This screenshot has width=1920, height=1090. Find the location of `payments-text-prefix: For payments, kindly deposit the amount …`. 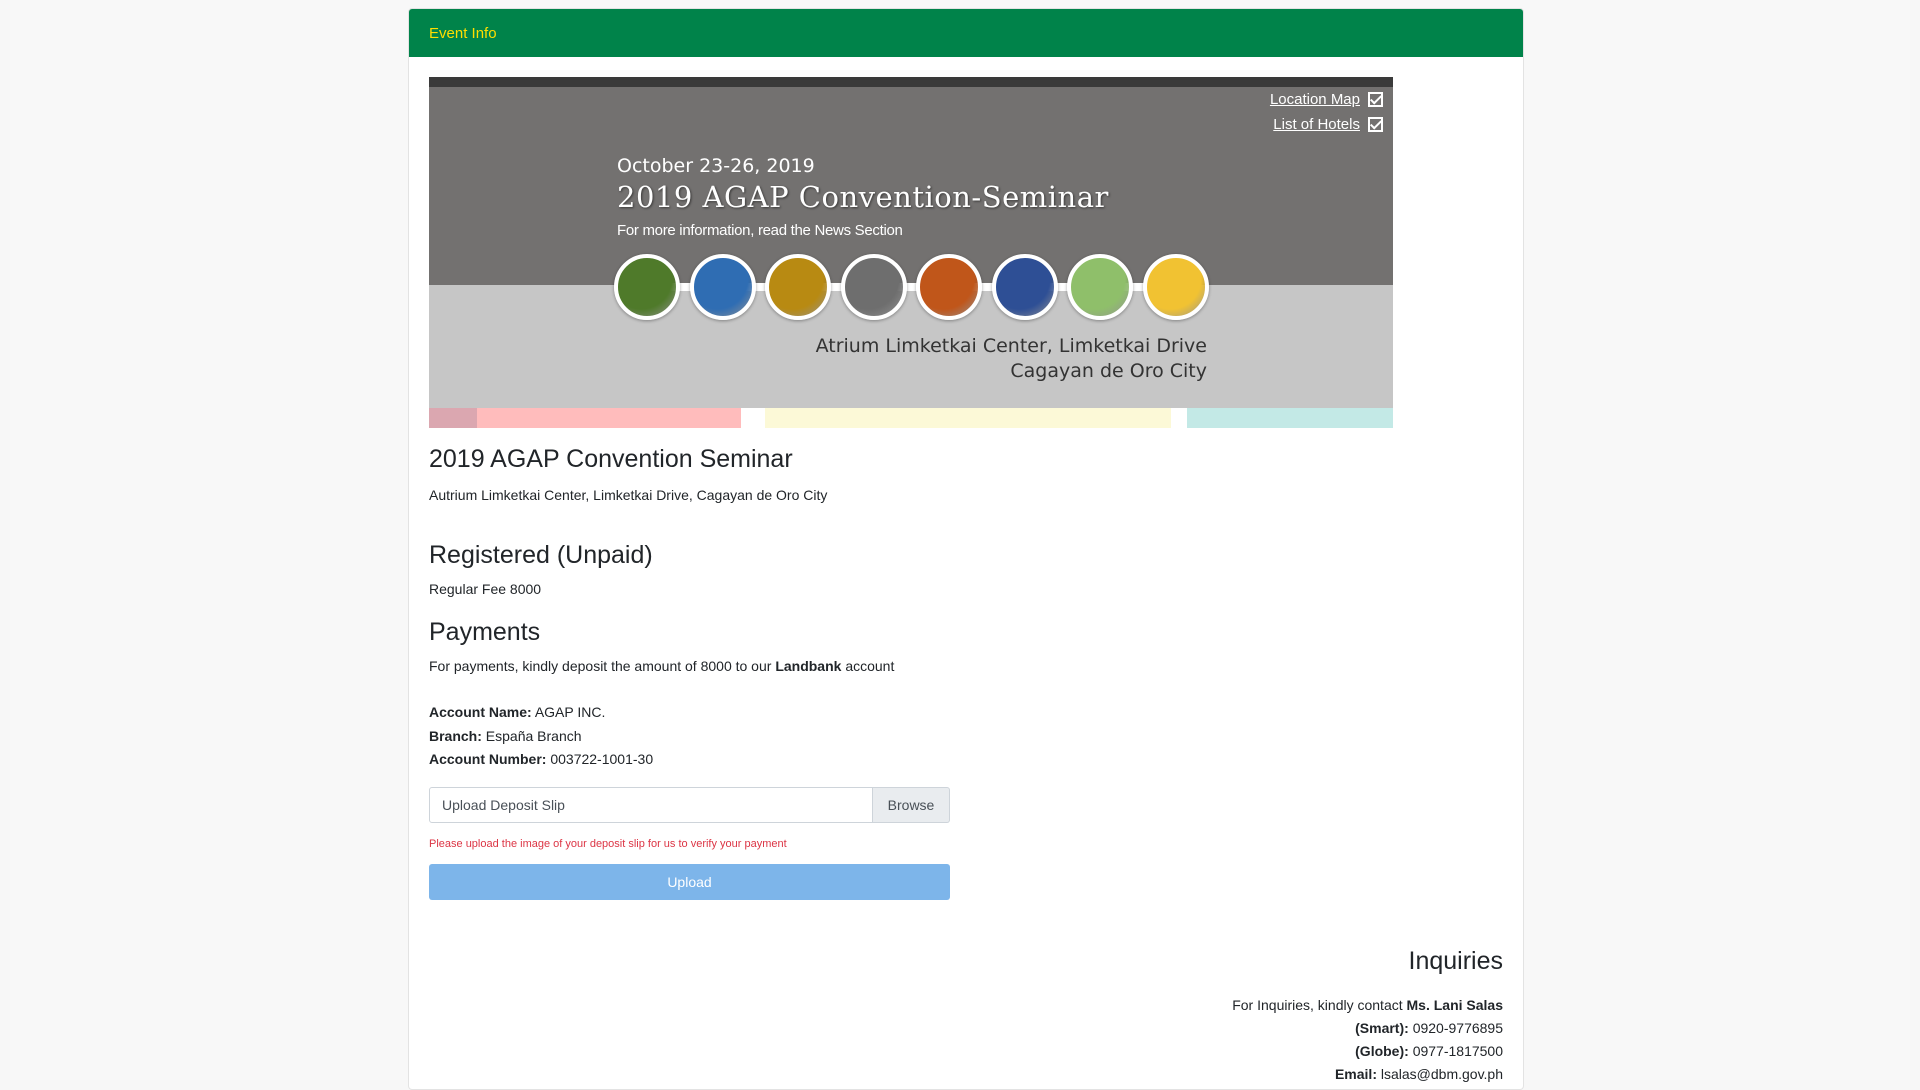

payments-text-prefix: For payments, kindly deposit the amount … is located at coordinates (602, 666).